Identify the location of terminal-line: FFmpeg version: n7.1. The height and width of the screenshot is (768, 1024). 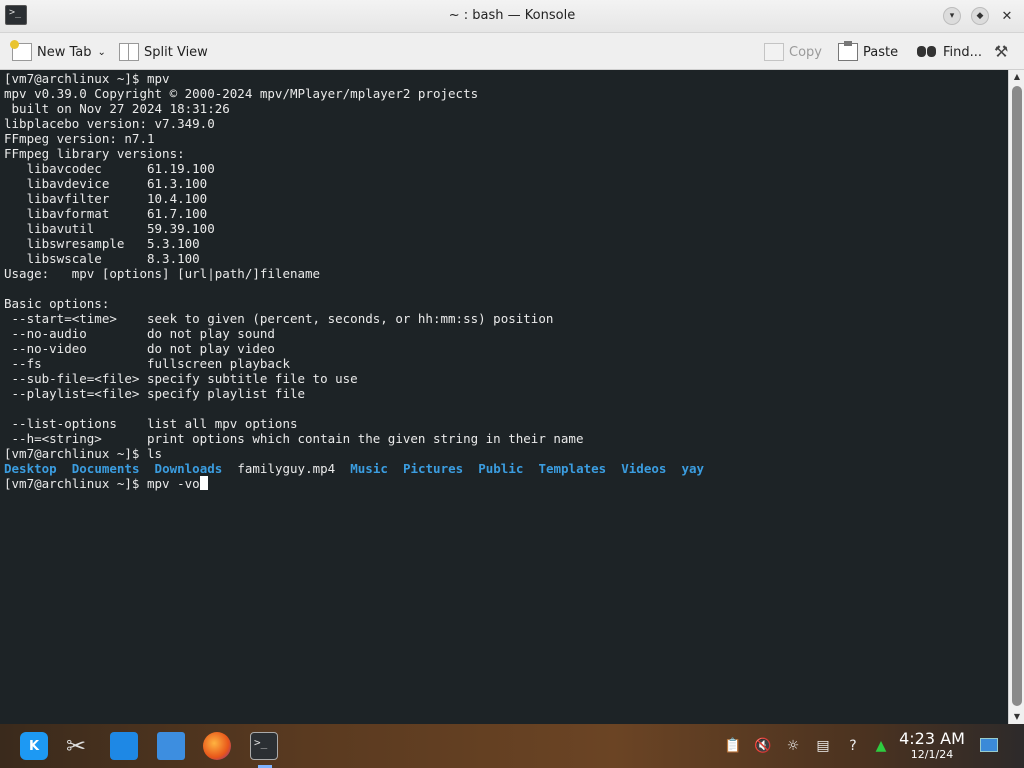
(79, 138).